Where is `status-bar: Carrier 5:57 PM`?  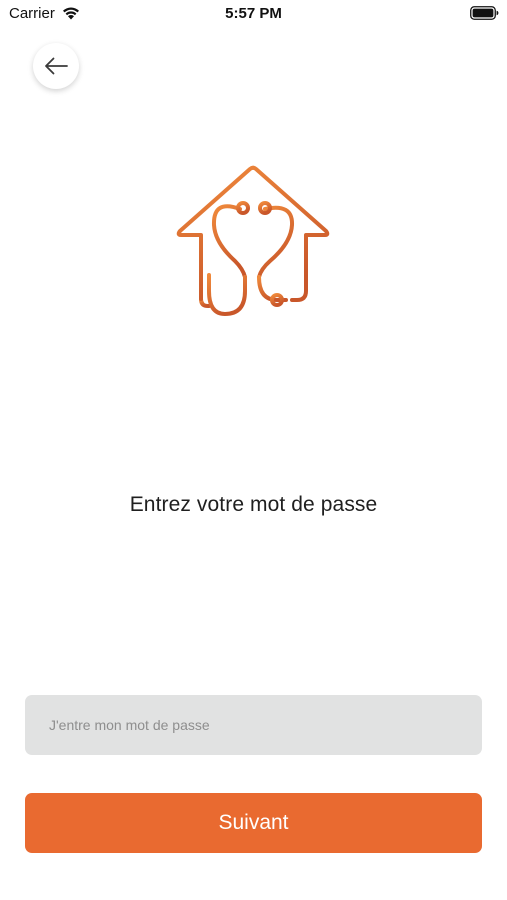 status-bar: Carrier 5:57 PM is located at coordinates (253, 14).